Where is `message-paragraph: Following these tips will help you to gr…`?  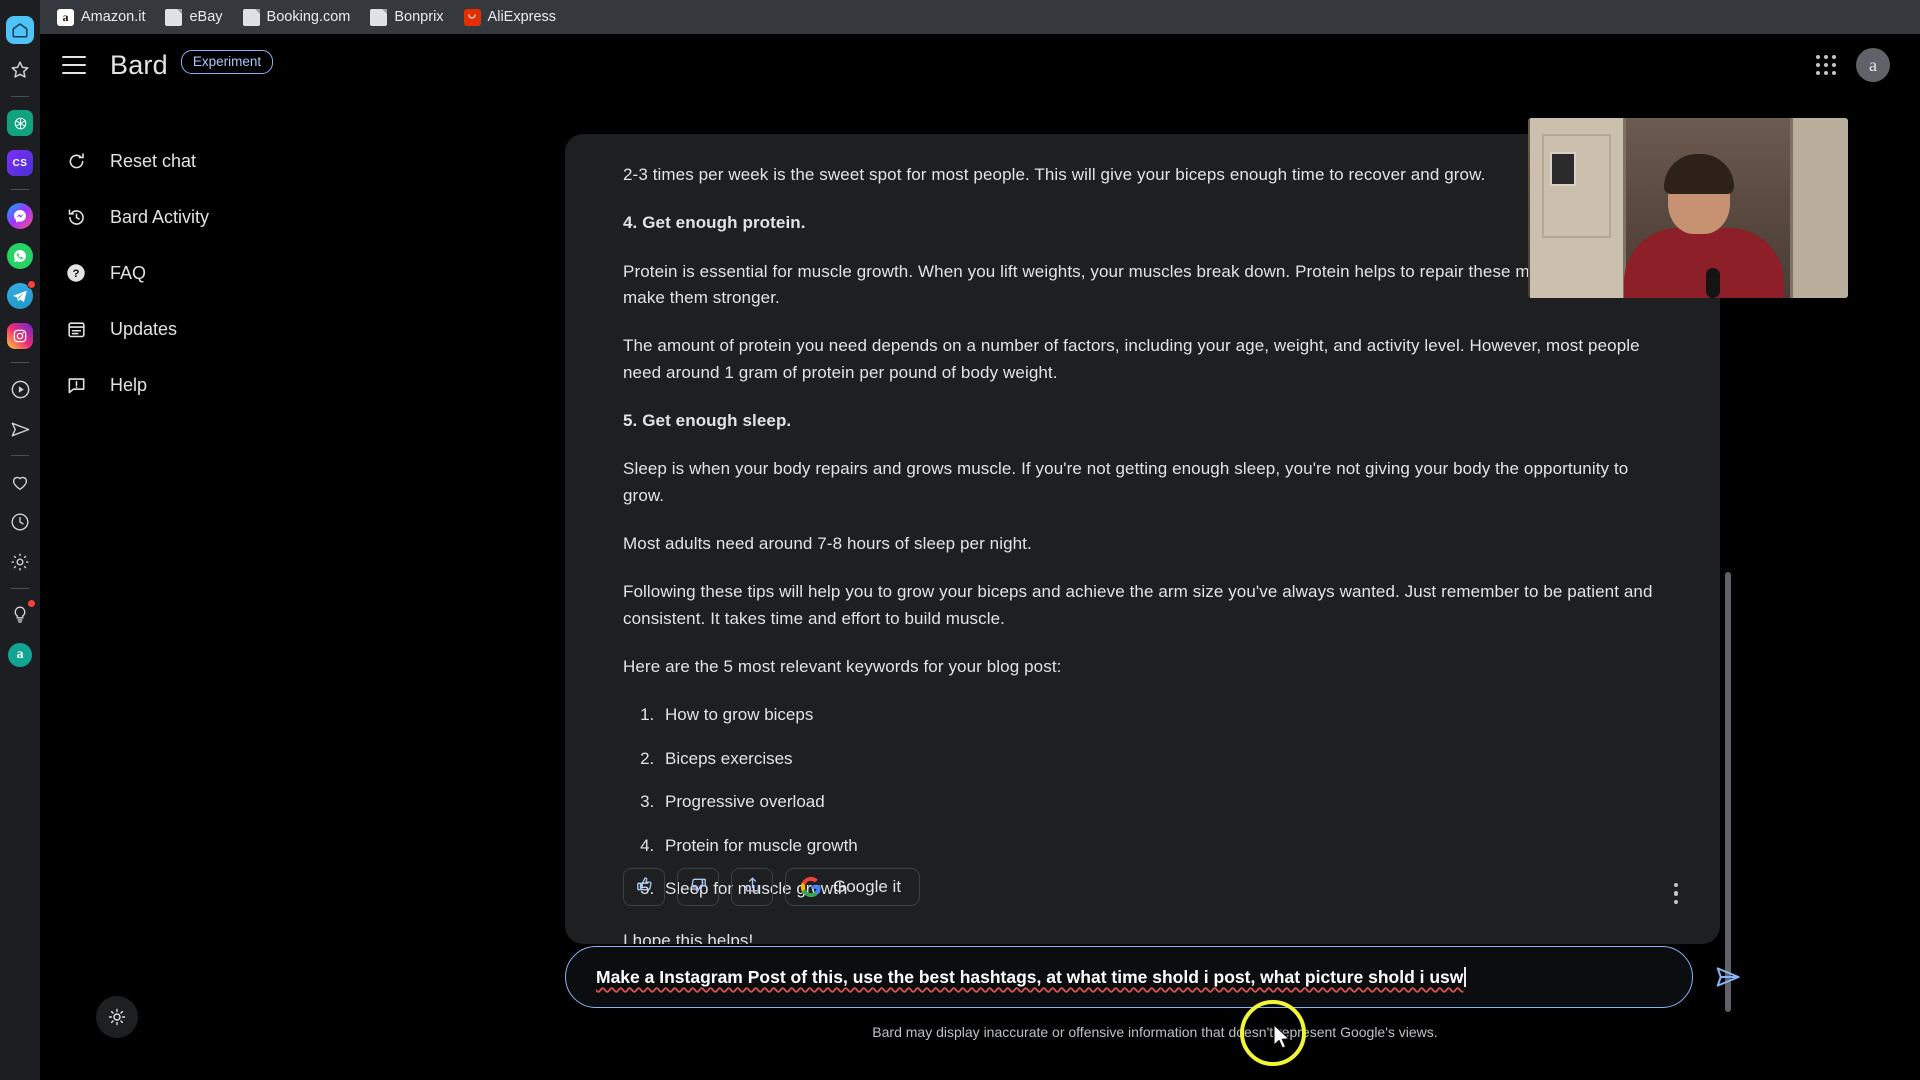
message-paragraph: Following these tips will help you to gr… is located at coordinates (1138, 605).